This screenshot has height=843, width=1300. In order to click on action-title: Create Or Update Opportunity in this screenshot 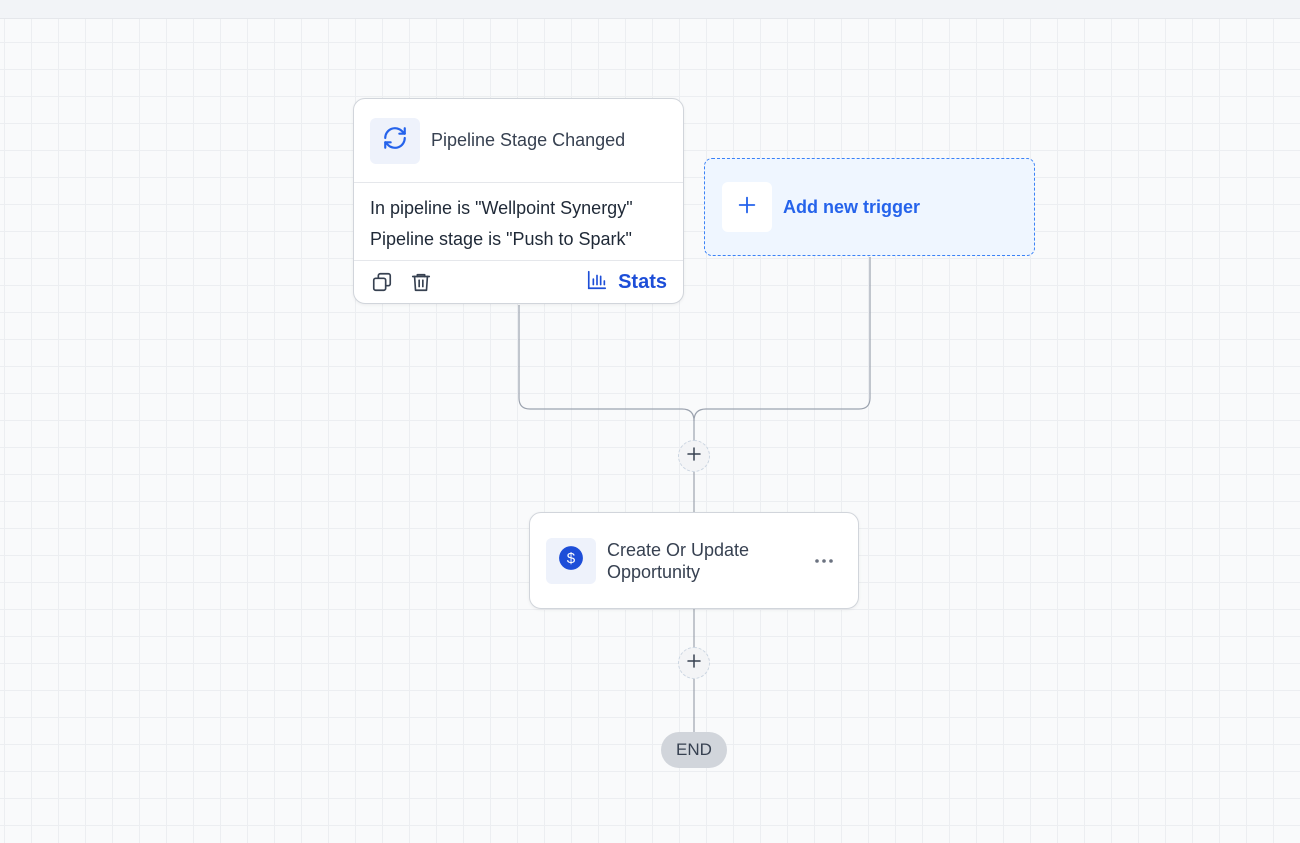, I will do `click(678, 560)`.